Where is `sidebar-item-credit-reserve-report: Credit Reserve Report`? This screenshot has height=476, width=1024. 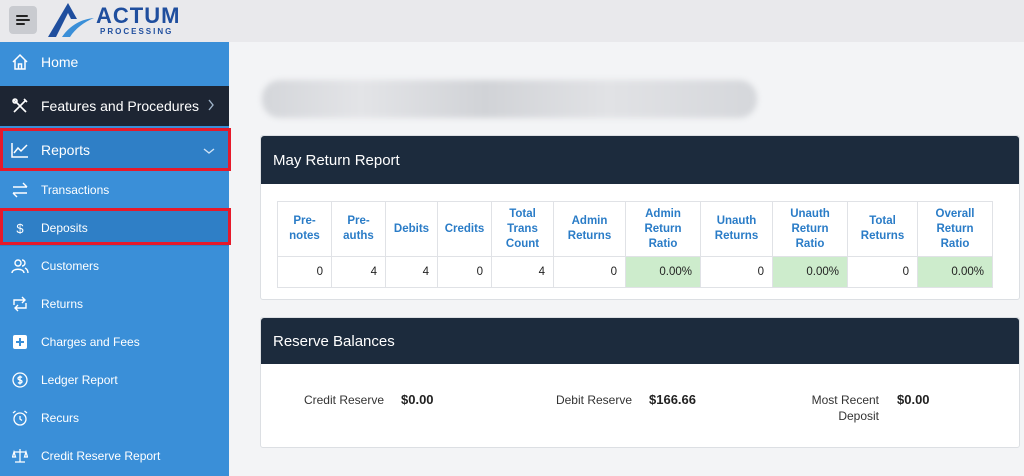
sidebar-item-credit-reserve-report: Credit Reserve Report is located at coordinates (114, 456).